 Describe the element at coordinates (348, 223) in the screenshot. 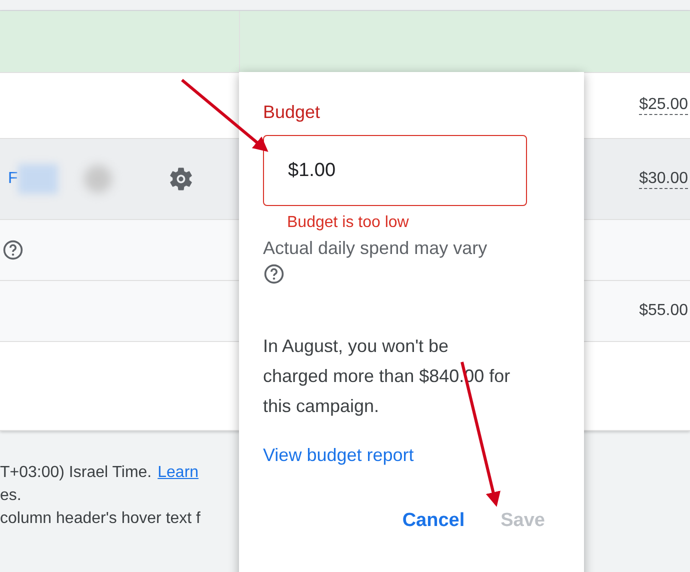

I see `error-message: Budget is too low` at that location.